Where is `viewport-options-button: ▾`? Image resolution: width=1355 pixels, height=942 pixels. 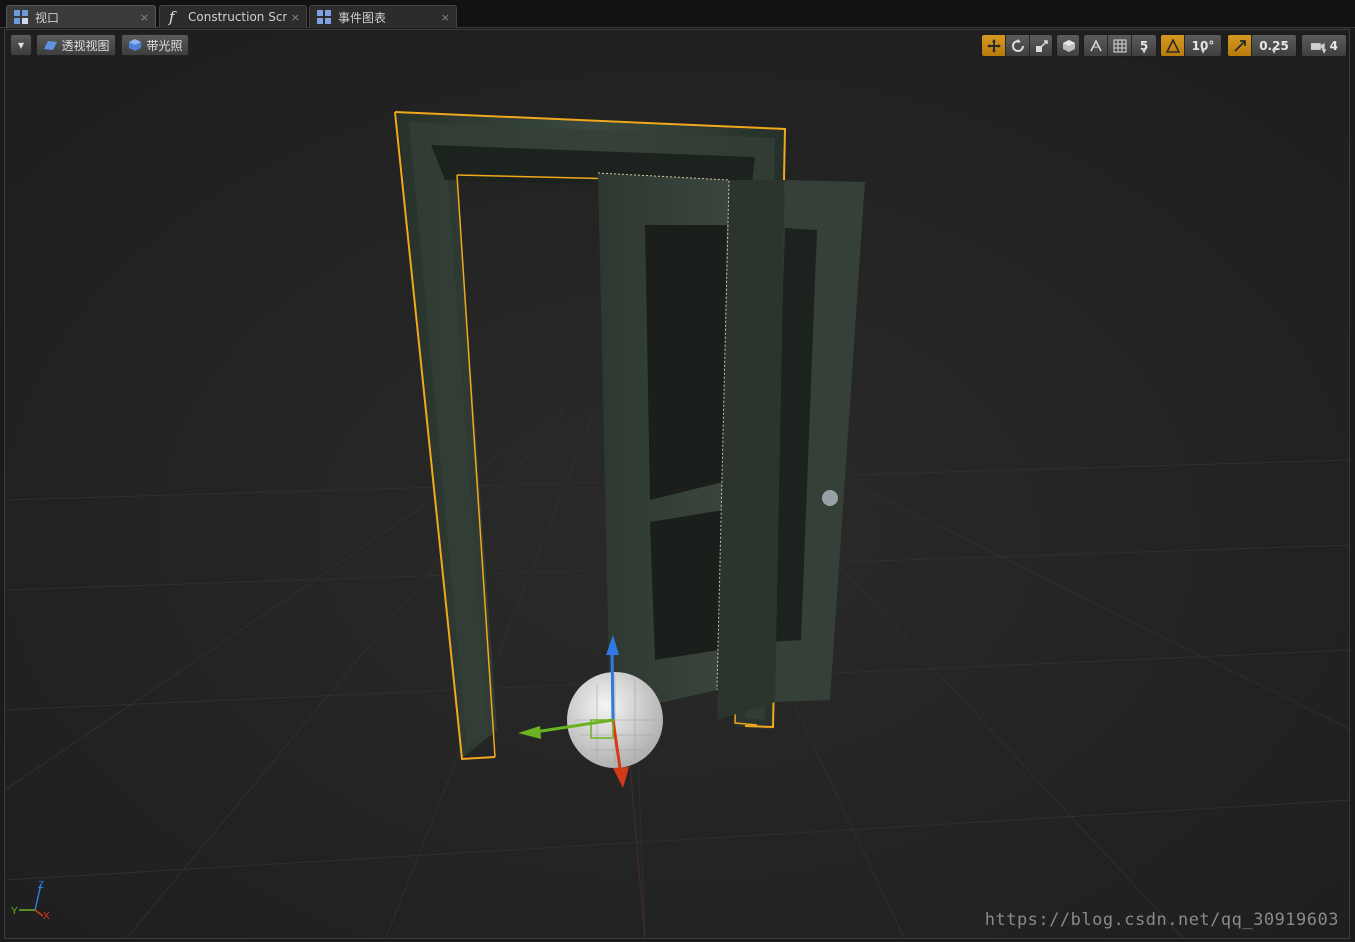 viewport-options-button: ▾ is located at coordinates (21, 45).